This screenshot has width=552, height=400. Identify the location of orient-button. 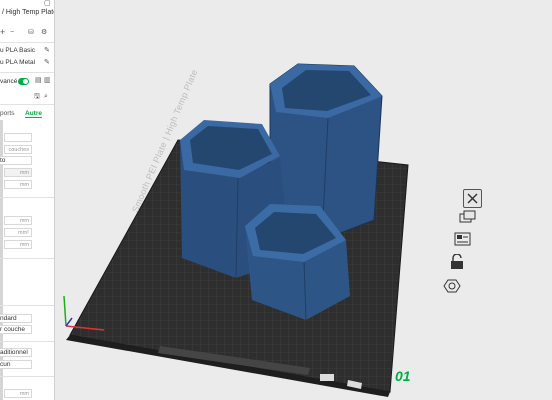
(462, 239).